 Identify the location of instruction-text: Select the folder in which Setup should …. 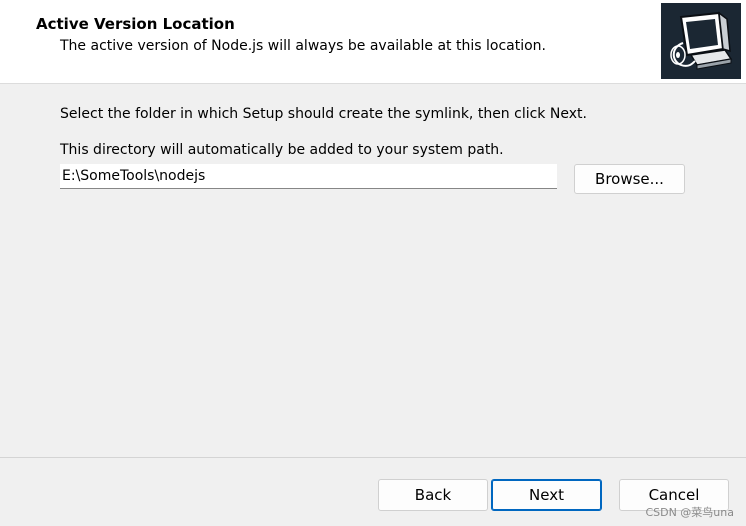
(323, 114).